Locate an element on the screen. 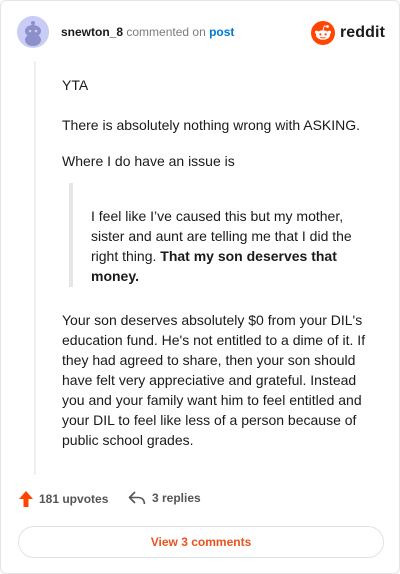 This screenshot has width=400, height=574. comment-meta: snewton_8 commented on post is located at coordinates (147, 32).